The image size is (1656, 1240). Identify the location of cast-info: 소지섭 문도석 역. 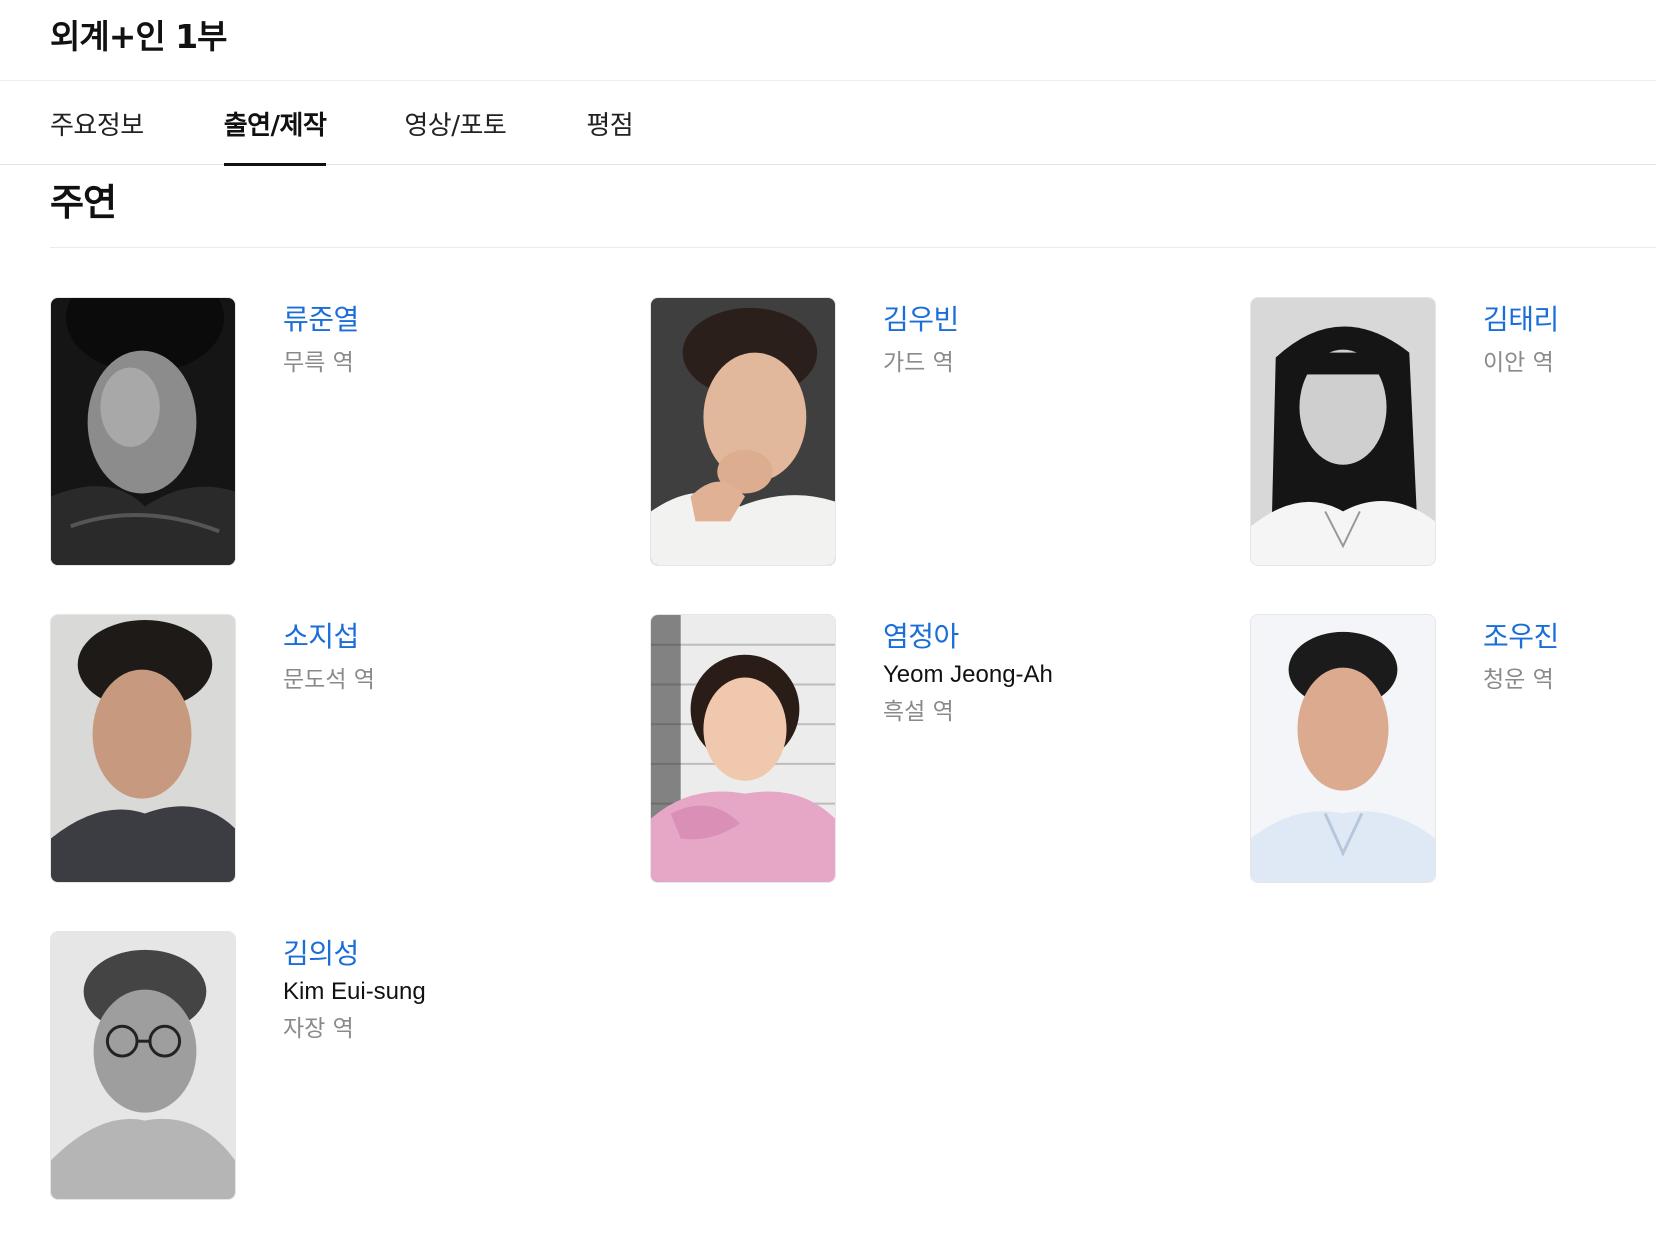
(329, 657).